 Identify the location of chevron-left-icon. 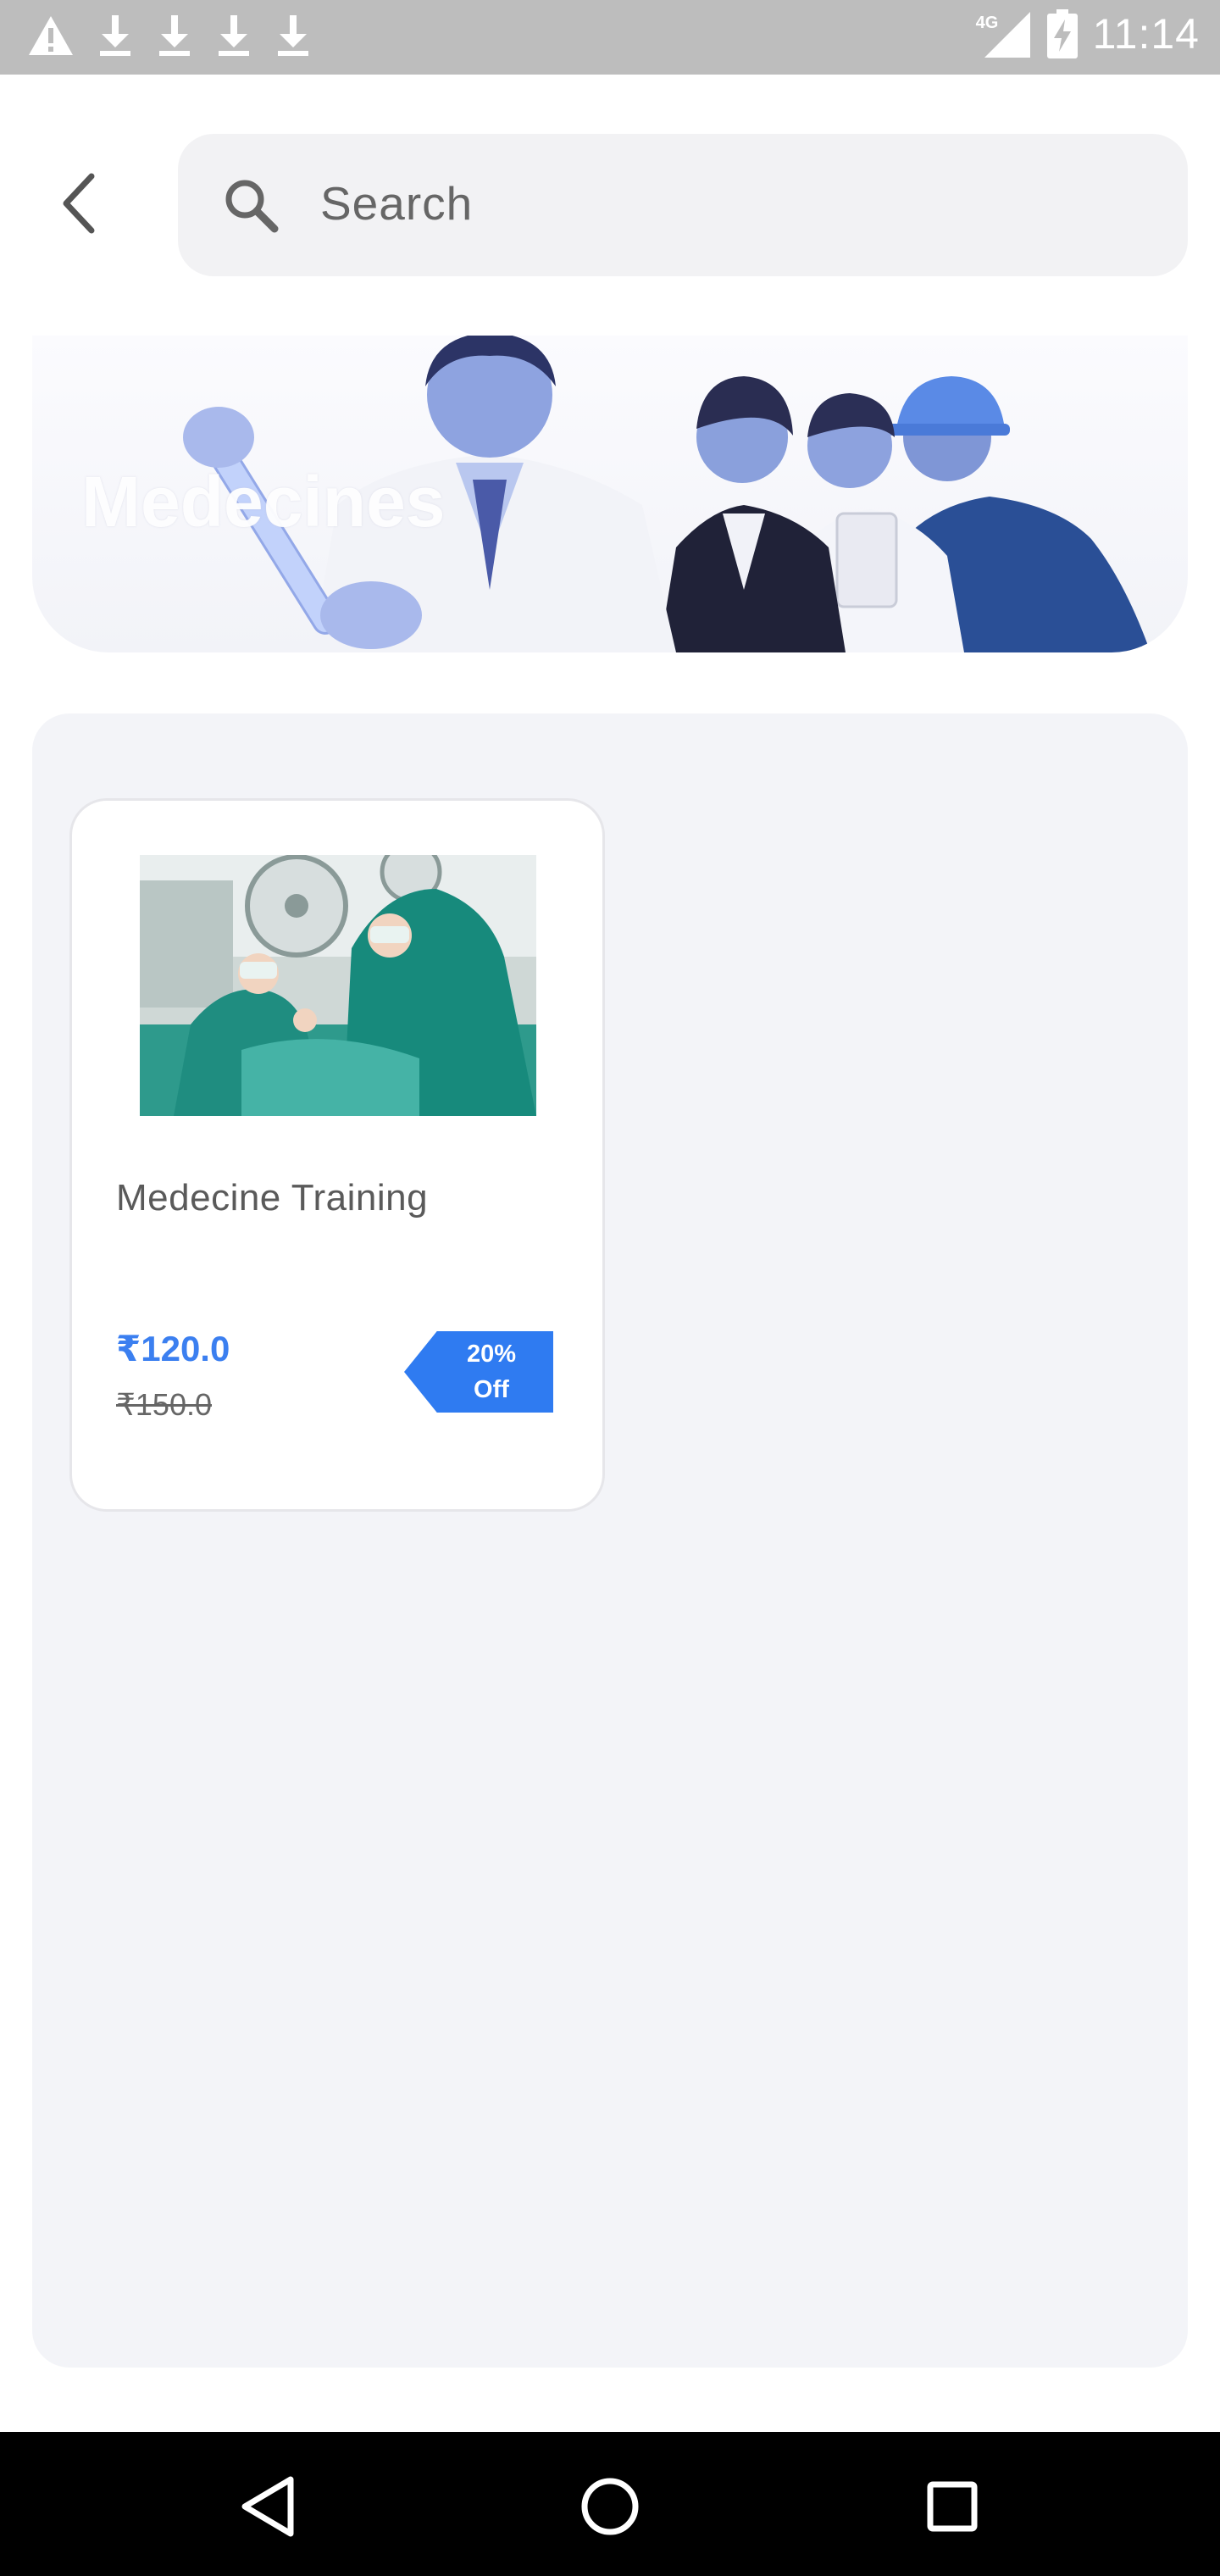
(79, 203).